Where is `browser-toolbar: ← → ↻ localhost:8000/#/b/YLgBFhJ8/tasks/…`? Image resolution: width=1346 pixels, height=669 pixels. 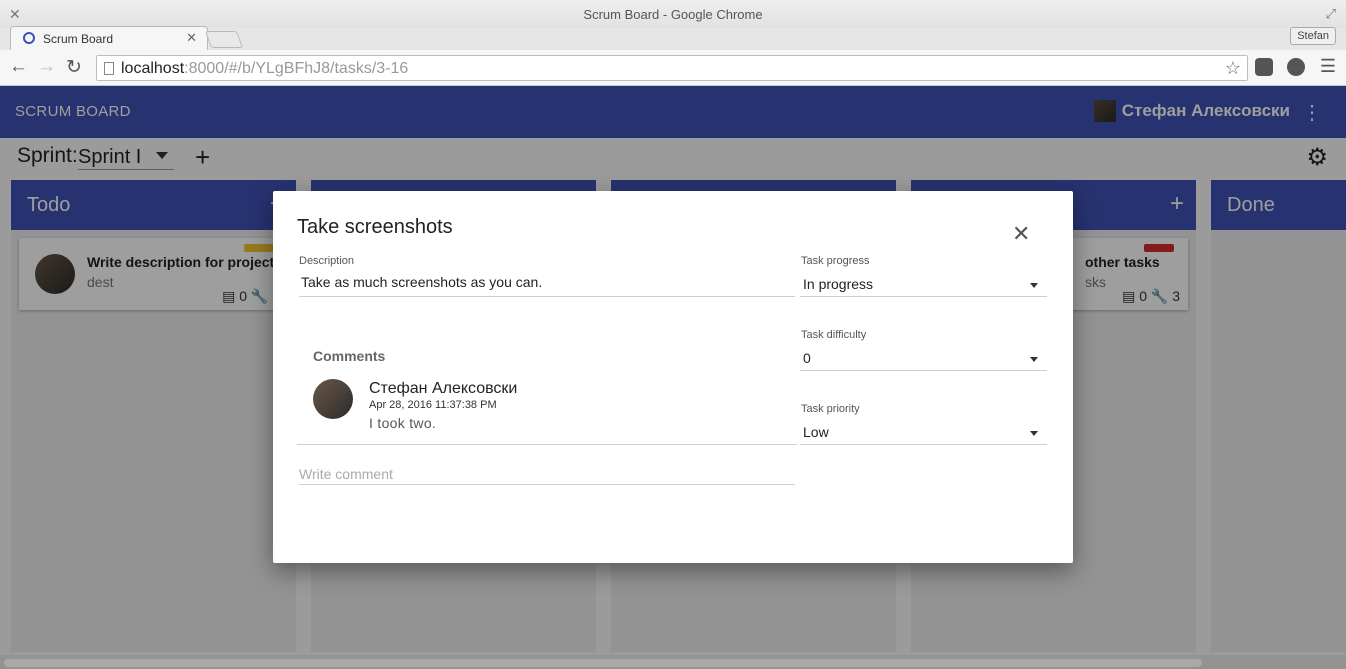 browser-toolbar: ← → ↻ localhost:8000/#/b/YLgBFhJ8/tasks/… is located at coordinates (673, 68).